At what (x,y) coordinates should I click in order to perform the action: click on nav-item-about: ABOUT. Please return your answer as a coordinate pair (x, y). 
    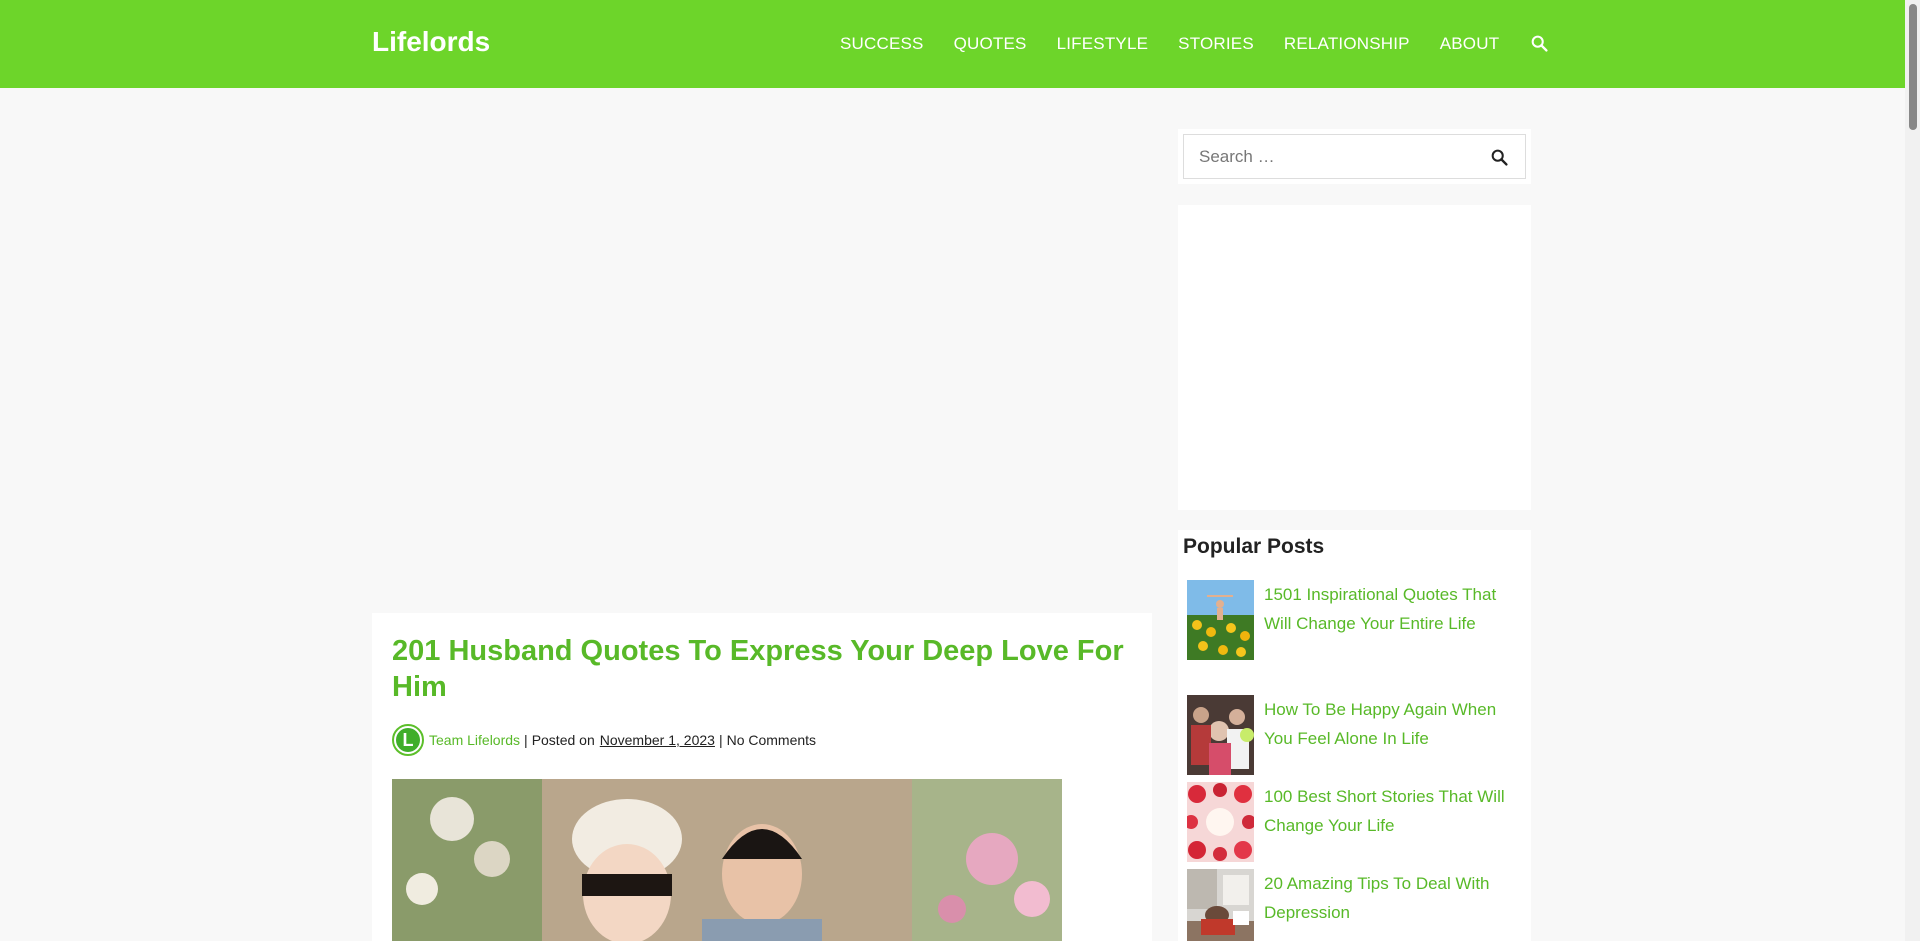
    Looking at the image, I should click on (1470, 44).